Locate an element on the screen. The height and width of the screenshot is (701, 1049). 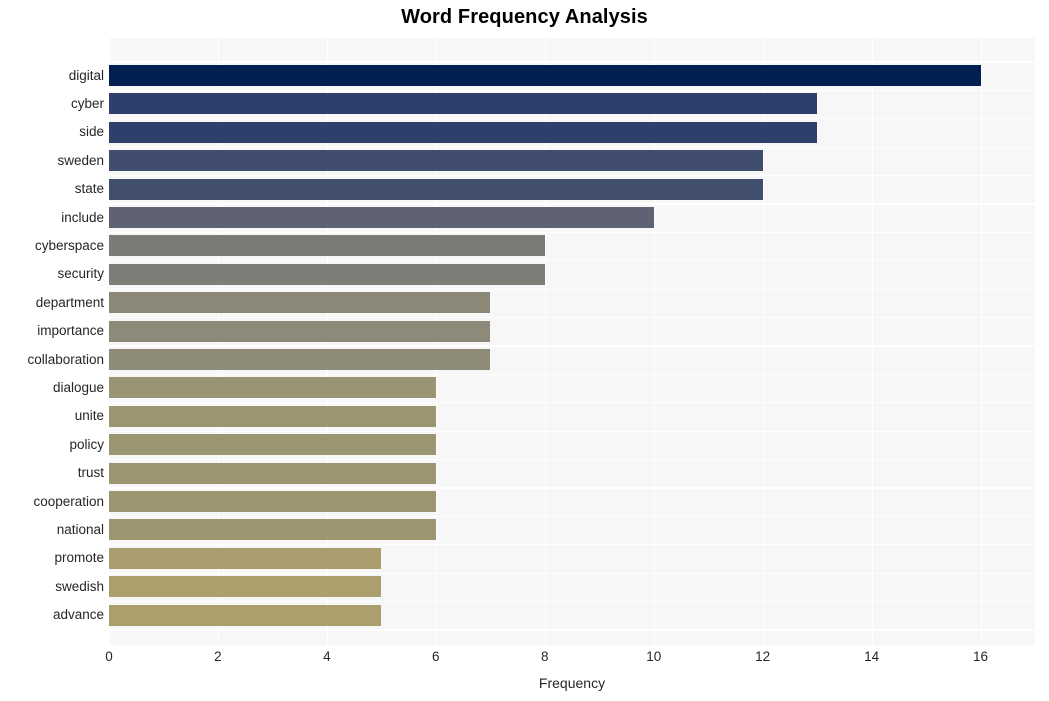
x-axis-tick-label: 2 is located at coordinates (218, 656).